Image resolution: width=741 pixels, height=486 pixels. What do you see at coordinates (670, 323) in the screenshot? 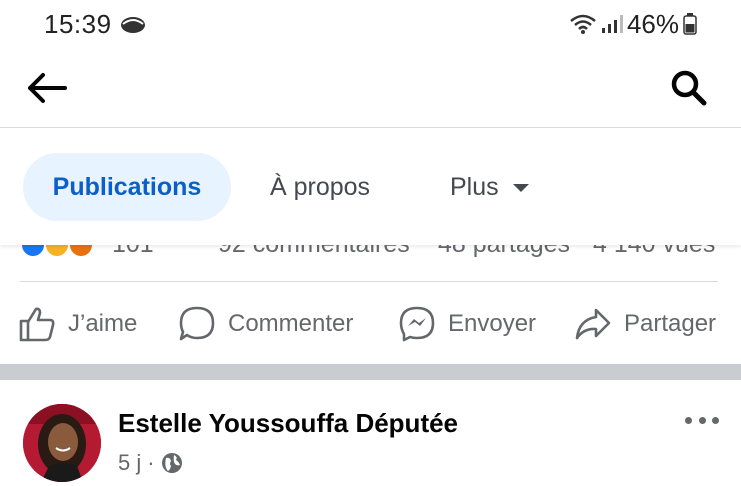
I see `share-label: Partager` at bounding box center [670, 323].